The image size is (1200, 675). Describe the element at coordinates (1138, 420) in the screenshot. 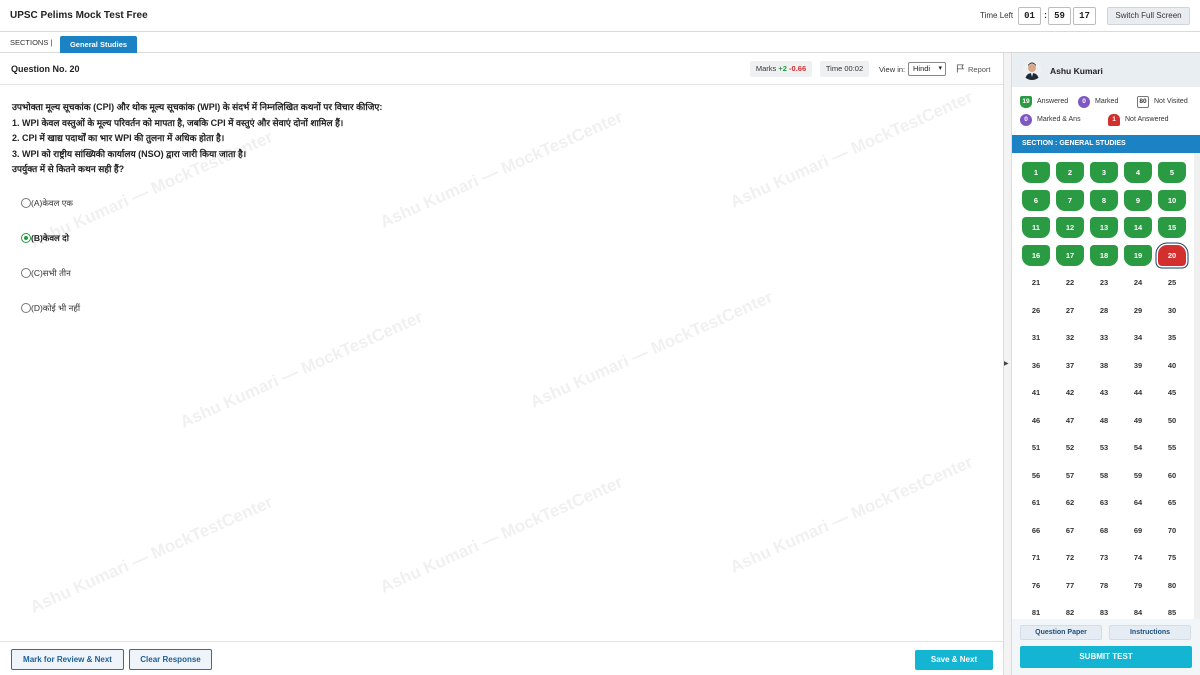

I see `palette-question-49: 49` at that location.